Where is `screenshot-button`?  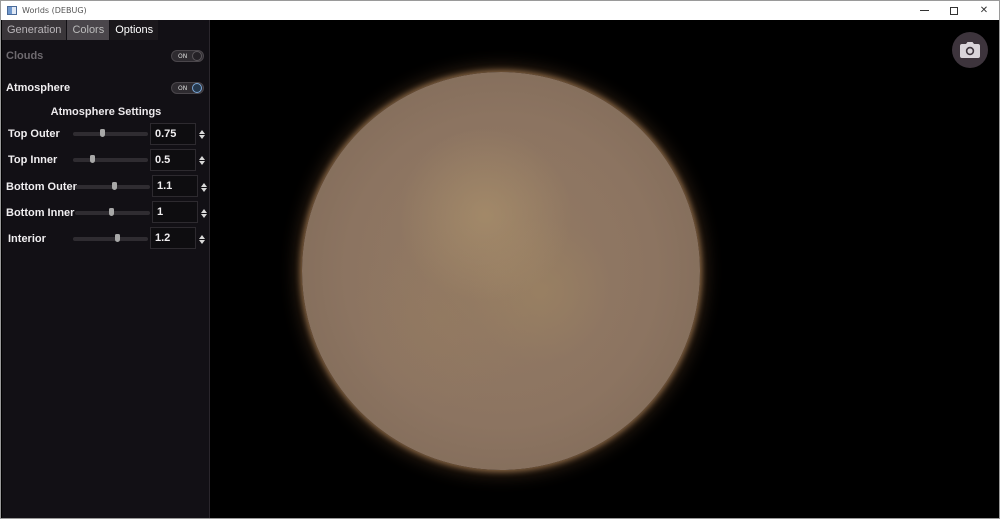 screenshot-button is located at coordinates (970, 50).